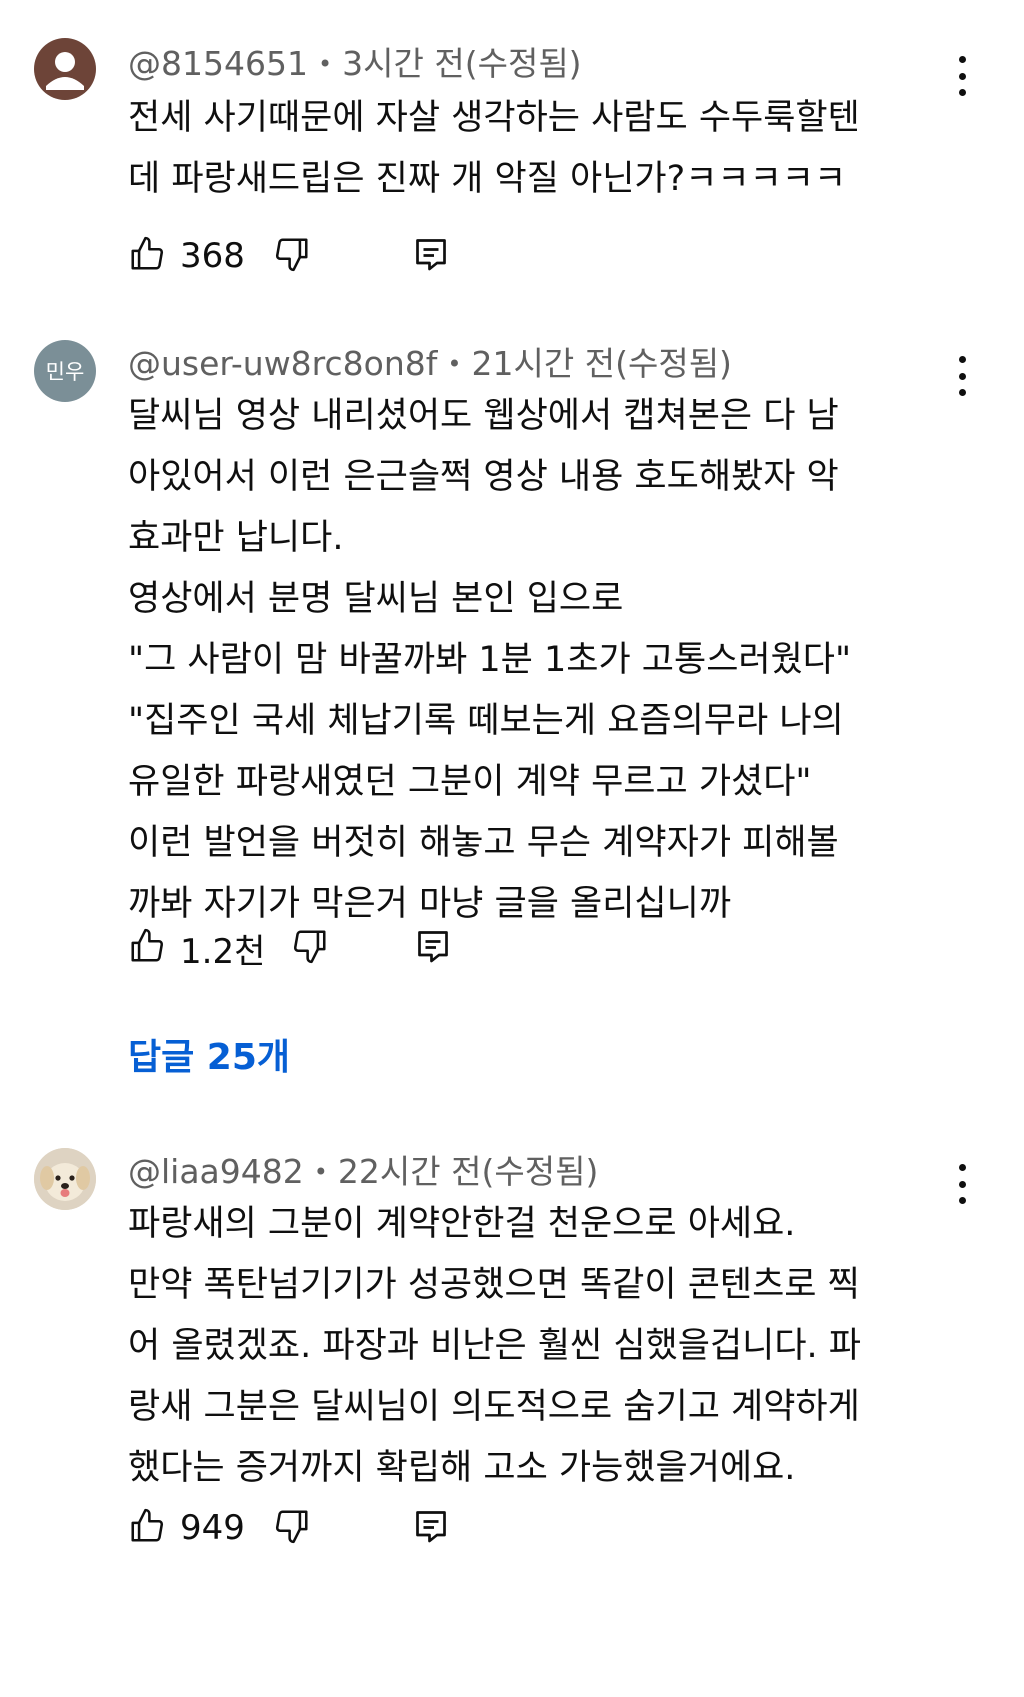 This screenshot has width=1024, height=1697. Describe the element at coordinates (495, 1346) in the screenshot. I see `comment-line: 어 올렸겠죠. 파장과 비난은 훨씬 심했을겁니다. 파` at that location.